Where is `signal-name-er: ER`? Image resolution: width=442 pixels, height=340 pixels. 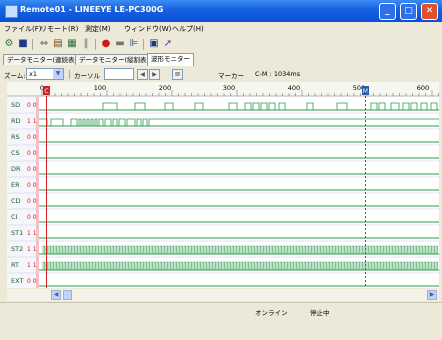 signal-name-er: ER is located at coordinates (15, 185).